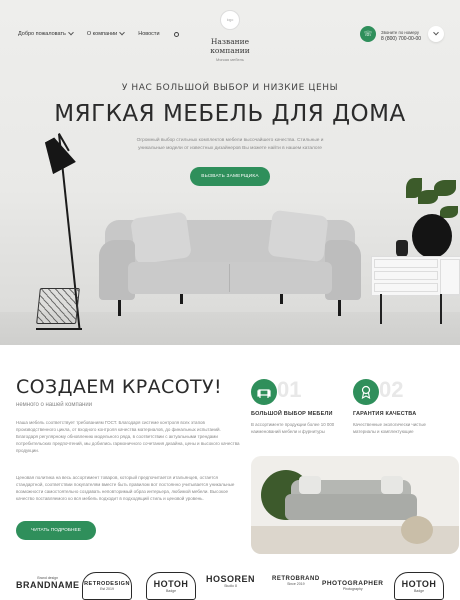 The width and height of the screenshot is (460, 600). What do you see at coordinates (56, 530) in the screenshot?
I see `read-more-button: ЧИТАТЬ ПОДРОБНЕЕ` at bounding box center [56, 530].